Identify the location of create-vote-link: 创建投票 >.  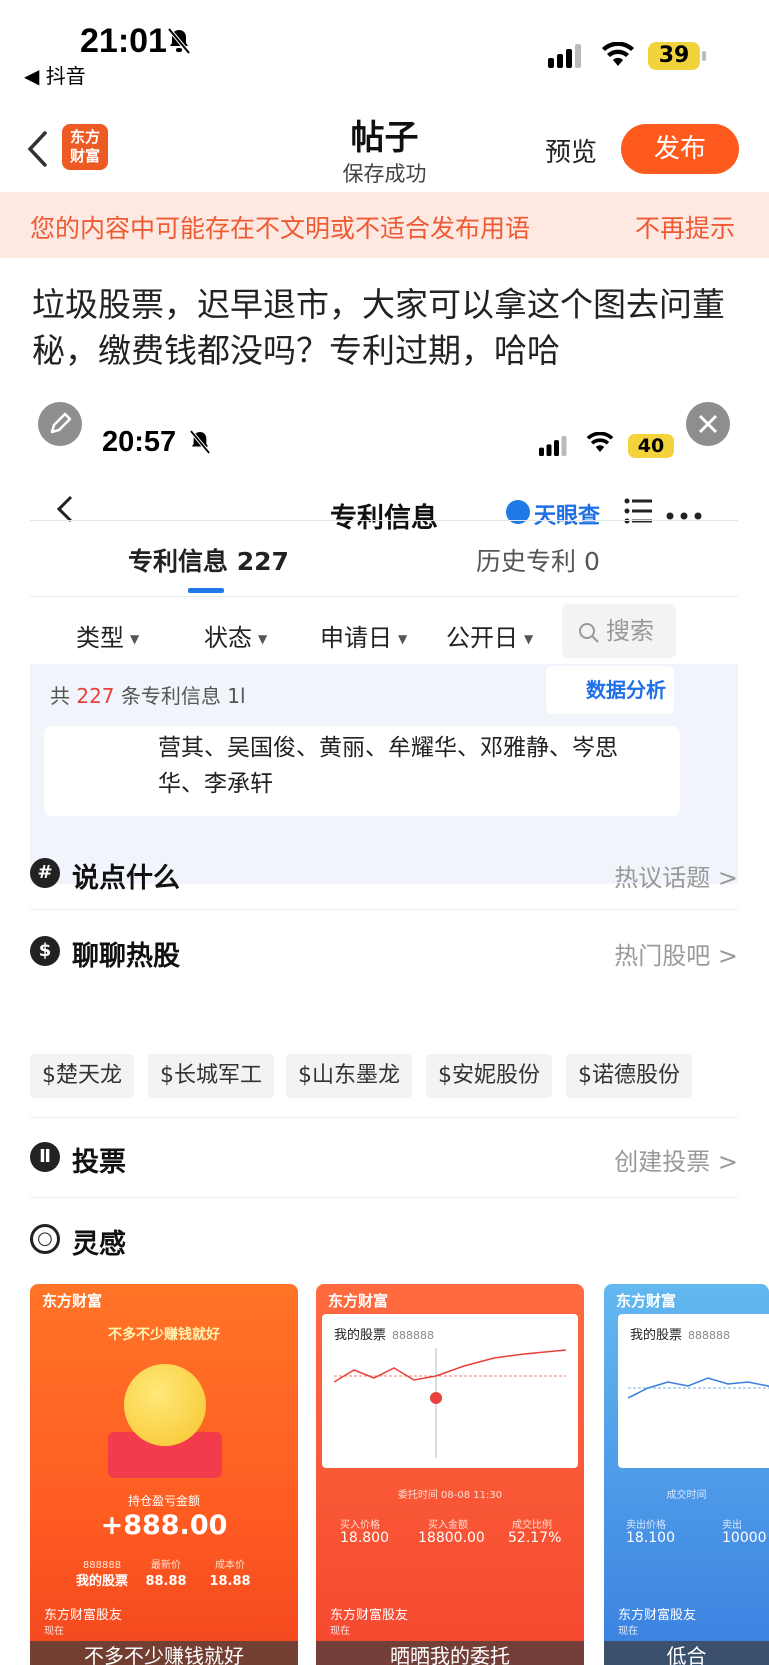
(676, 1159).